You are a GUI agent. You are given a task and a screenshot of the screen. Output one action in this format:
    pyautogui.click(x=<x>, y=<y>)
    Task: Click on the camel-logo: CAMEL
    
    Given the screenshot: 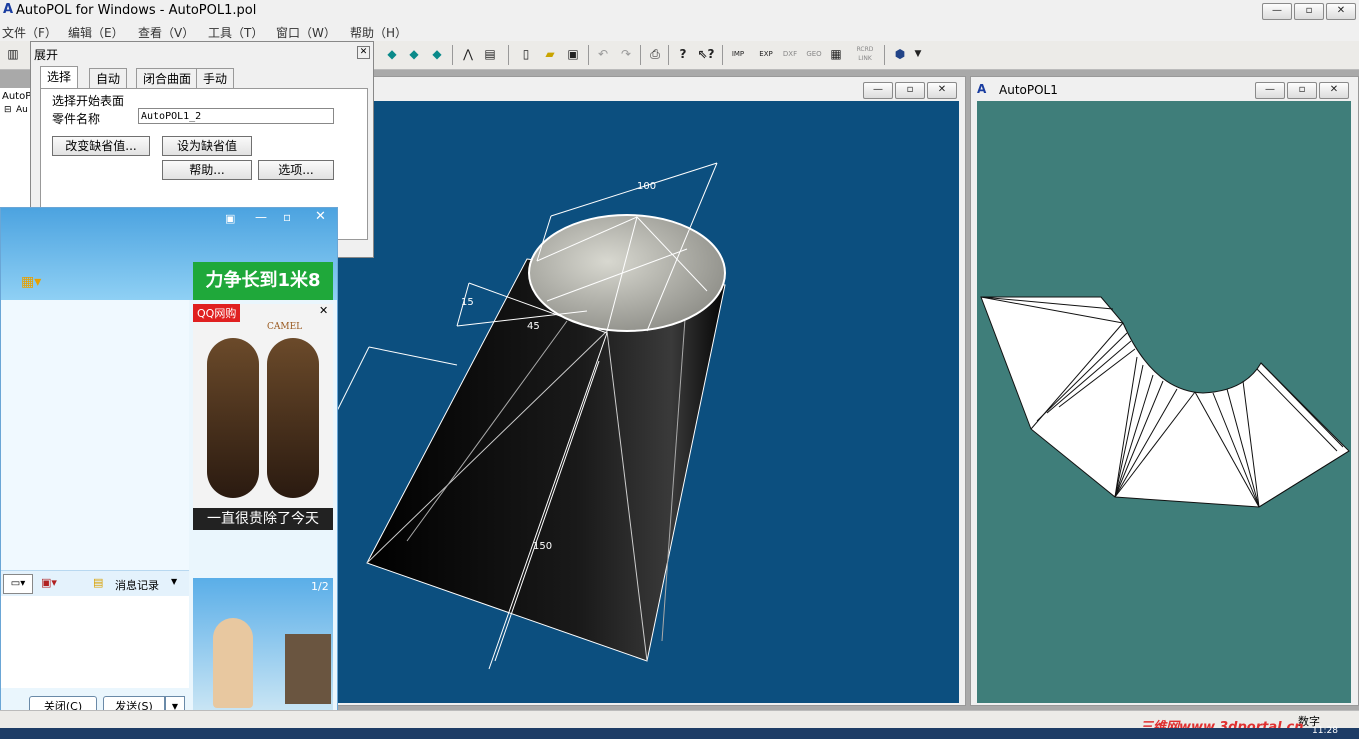 What is the action you would take?
    pyautogui.click(x=285, y=327)
    